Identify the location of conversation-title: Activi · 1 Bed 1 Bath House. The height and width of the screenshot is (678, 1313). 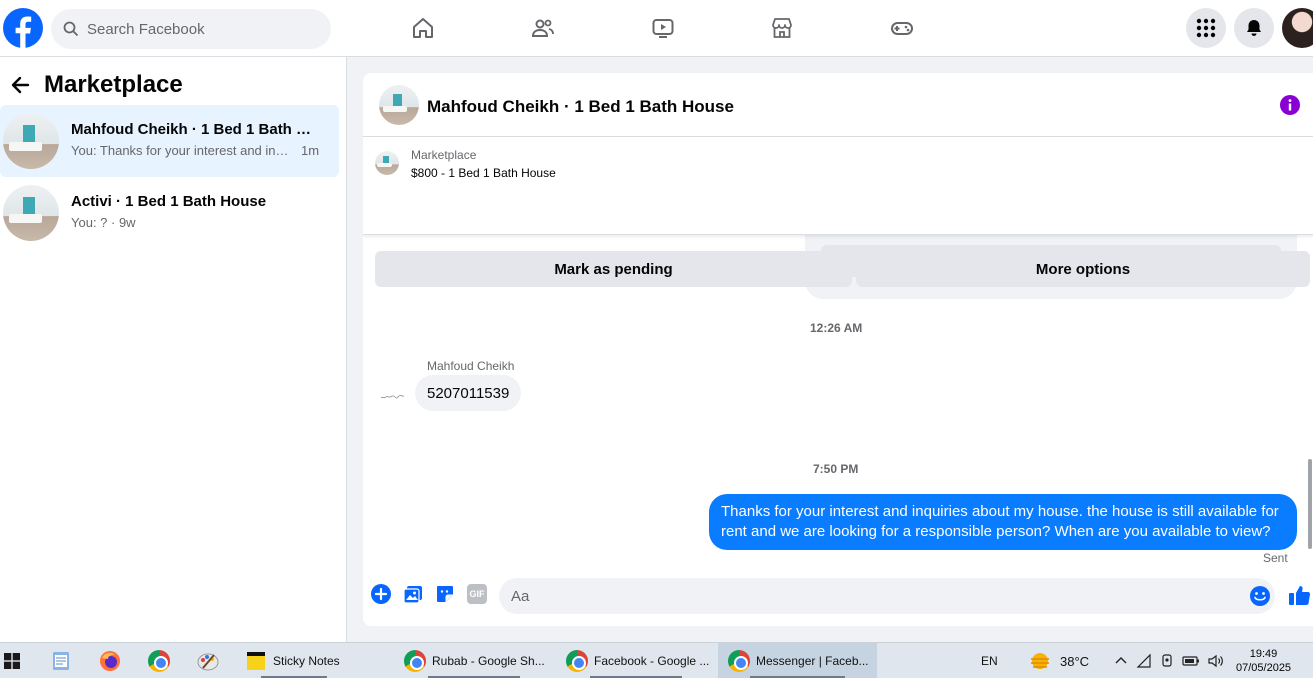
(169, 201).